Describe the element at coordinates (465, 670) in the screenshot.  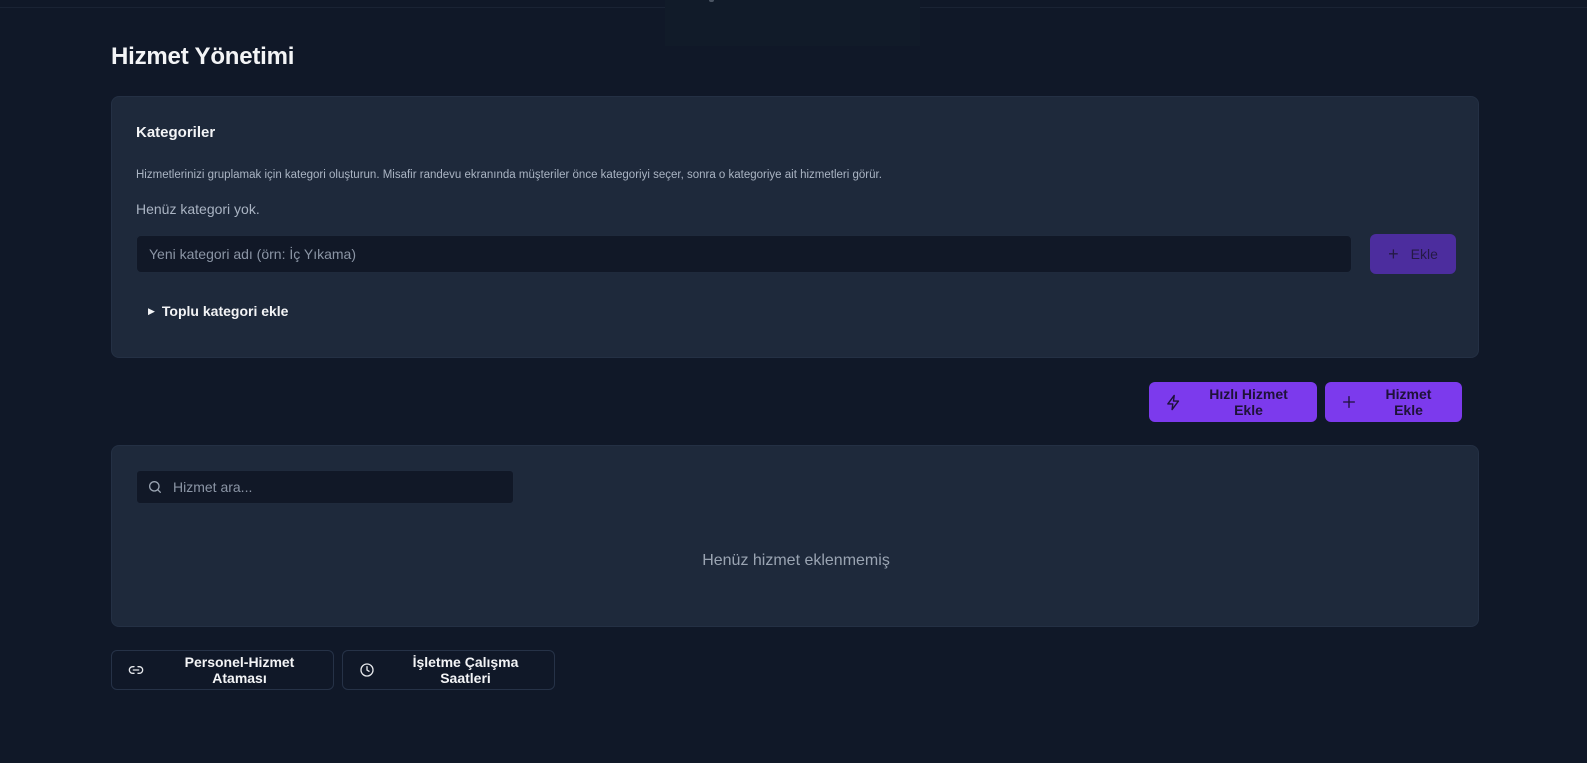
I see `business-hours-label: İşletme Çalışma Saatleri` at that location.